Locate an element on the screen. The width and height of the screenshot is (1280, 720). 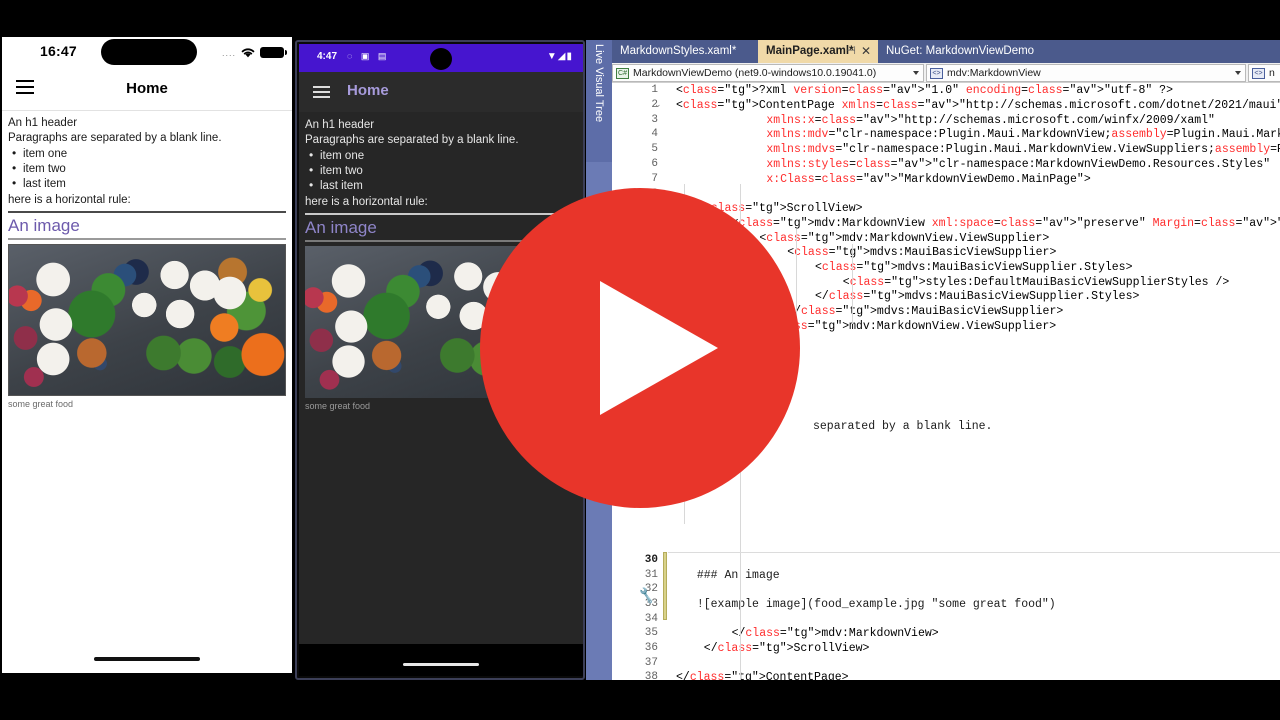
line-number: 6 is located at coordinates (654, 164).